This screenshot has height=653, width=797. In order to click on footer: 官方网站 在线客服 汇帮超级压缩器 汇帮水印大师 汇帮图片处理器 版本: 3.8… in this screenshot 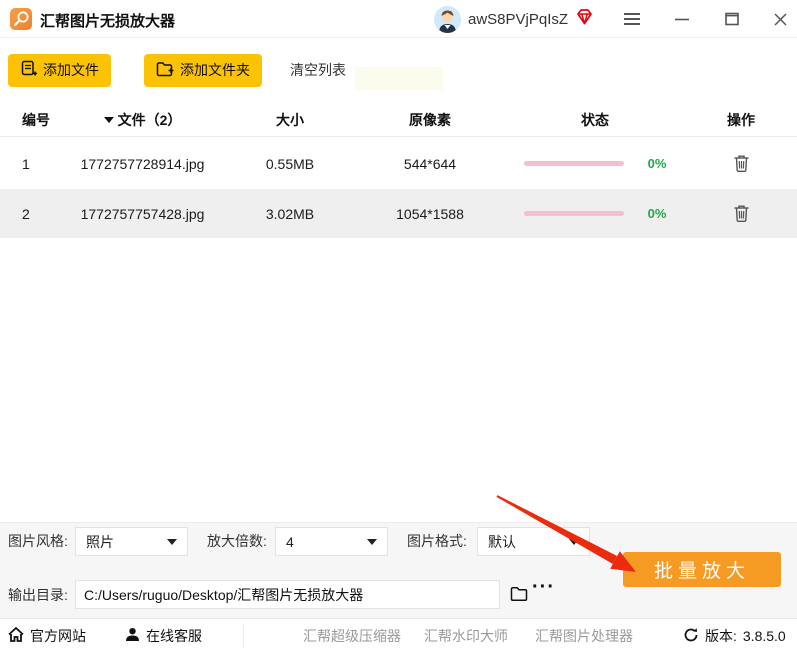, I will do `click(398, 635)`.